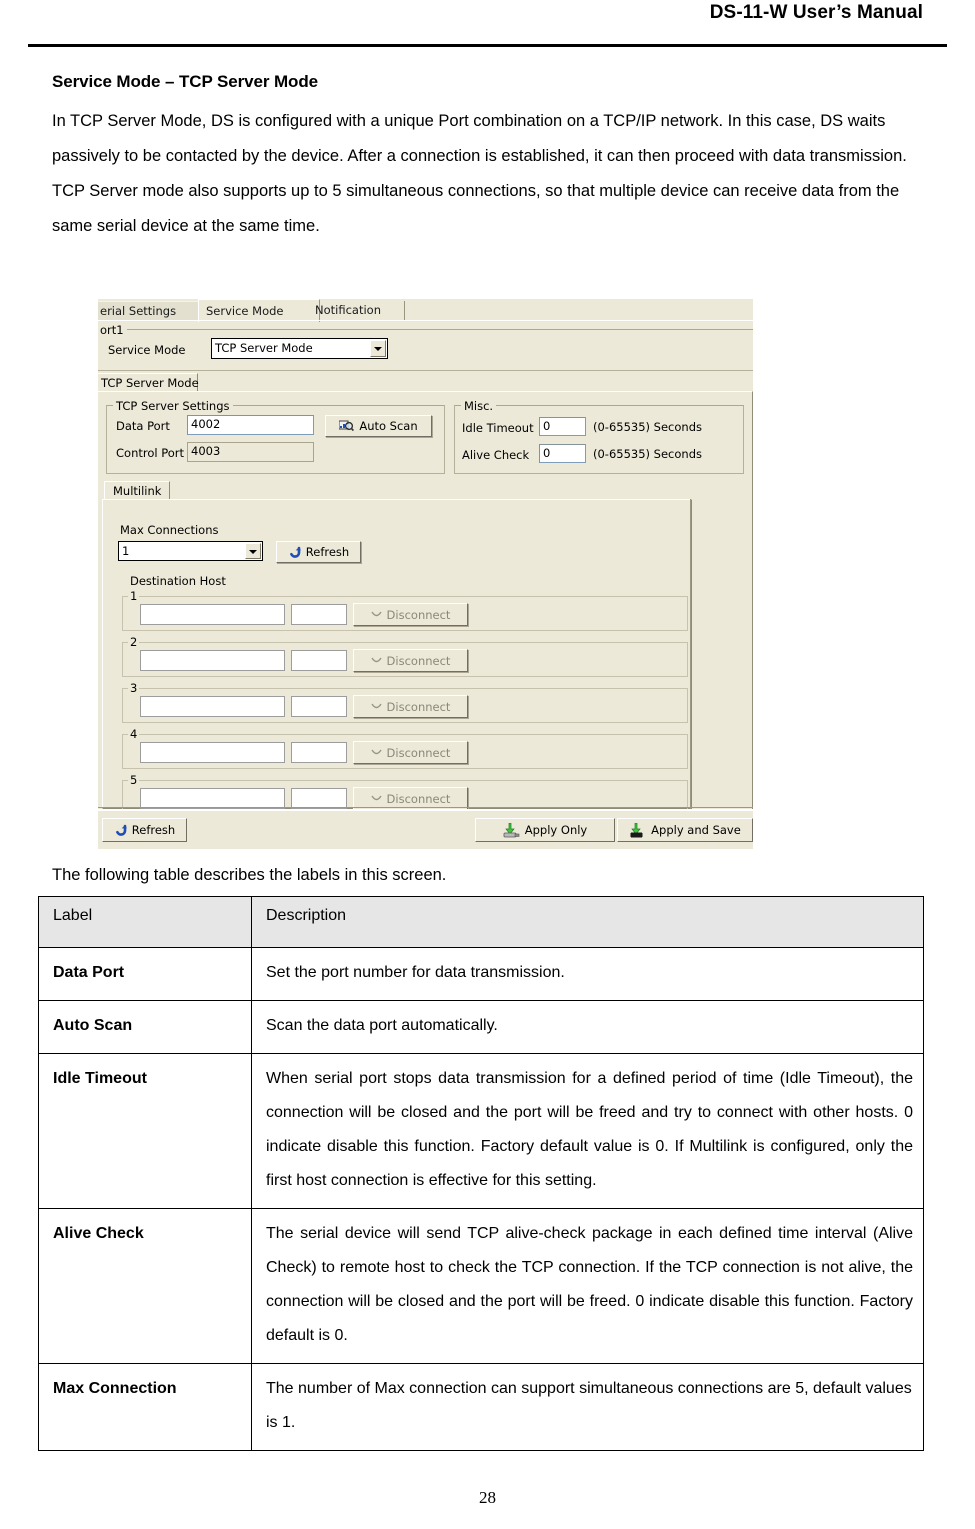 The height and width of the screenshot is (1529, 975). Describe the element at coordinates (647, 427) in the screenshot. I see `idle-timeout-range: (0-65535) Seconds` at that location.